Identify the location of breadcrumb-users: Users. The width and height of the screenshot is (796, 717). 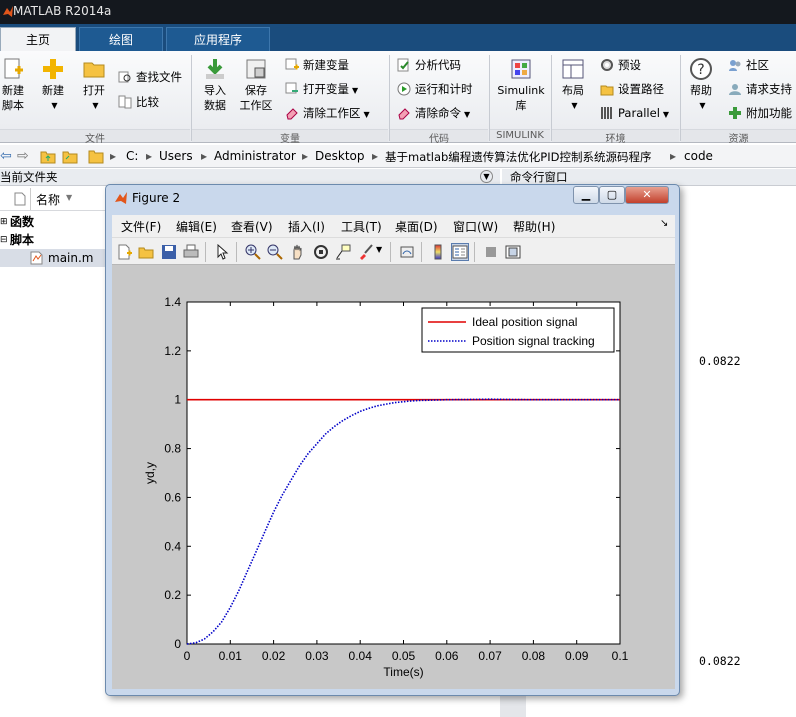
(176, 156).